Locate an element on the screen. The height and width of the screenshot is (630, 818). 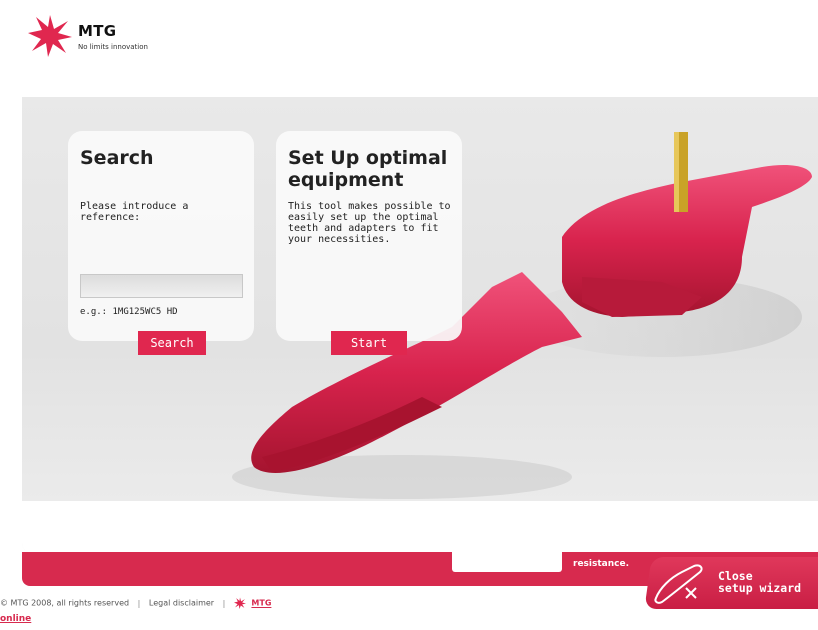
mtg-logo: MTG No limits innovation is located at coordinates (118, 38).